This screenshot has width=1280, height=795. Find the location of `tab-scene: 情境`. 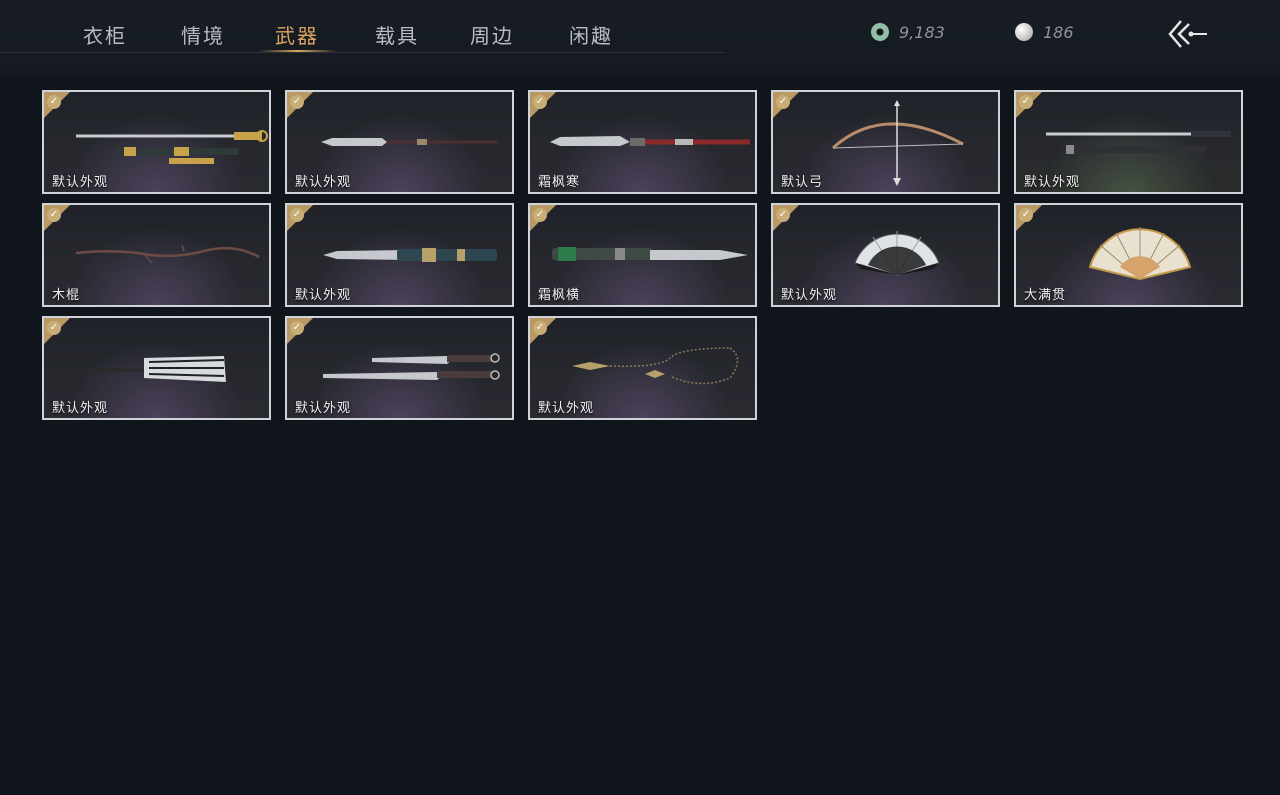

tab-scene: 情境 is located at coordinates (203, 34).